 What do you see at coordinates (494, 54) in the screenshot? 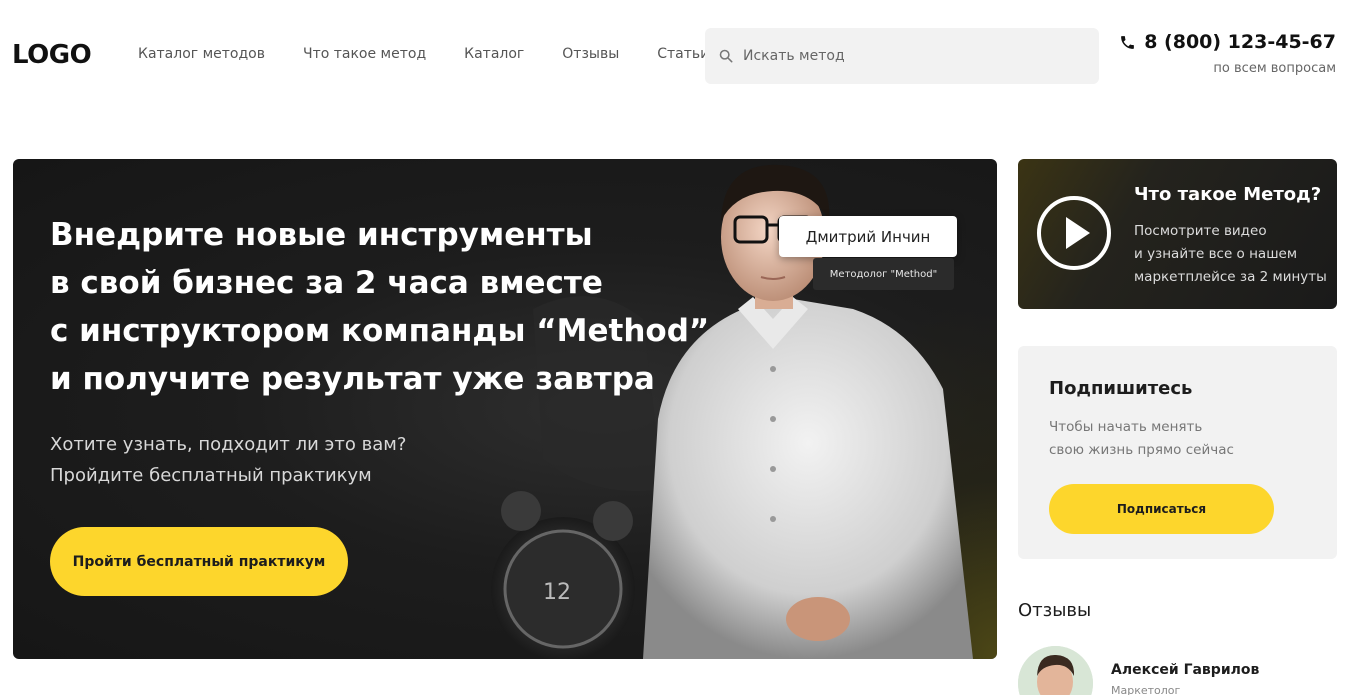
I see `nav-item-catalog: Каталог` at bounding box center [494, 54].